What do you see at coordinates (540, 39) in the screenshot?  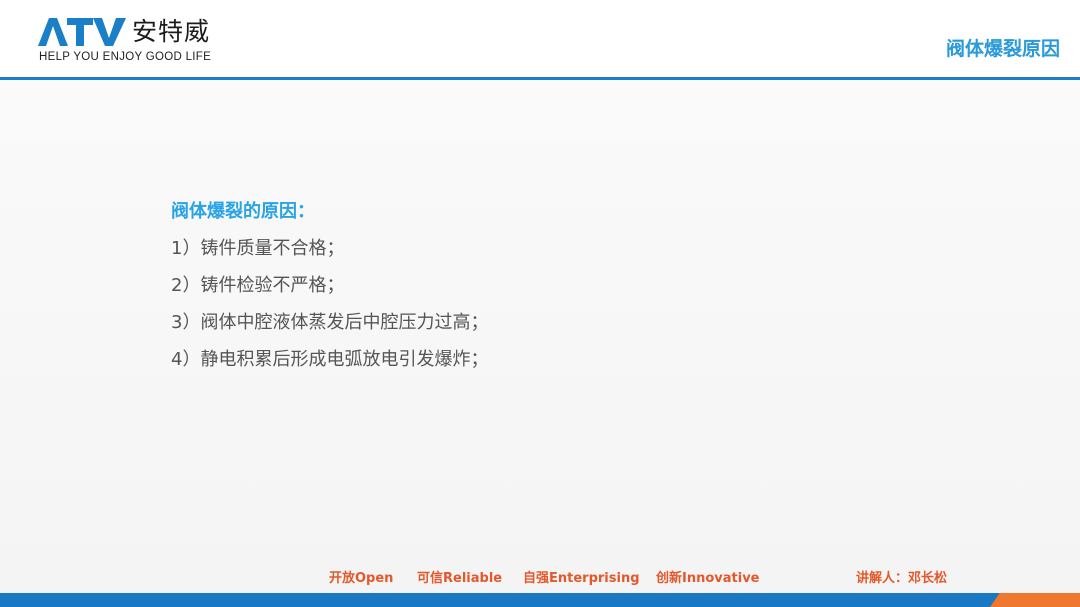 I see `slide-header: 安特威 HELP YOU ENJOY GOOD LIFE 阀体爆裂原因` at bounding box center [540, 39].